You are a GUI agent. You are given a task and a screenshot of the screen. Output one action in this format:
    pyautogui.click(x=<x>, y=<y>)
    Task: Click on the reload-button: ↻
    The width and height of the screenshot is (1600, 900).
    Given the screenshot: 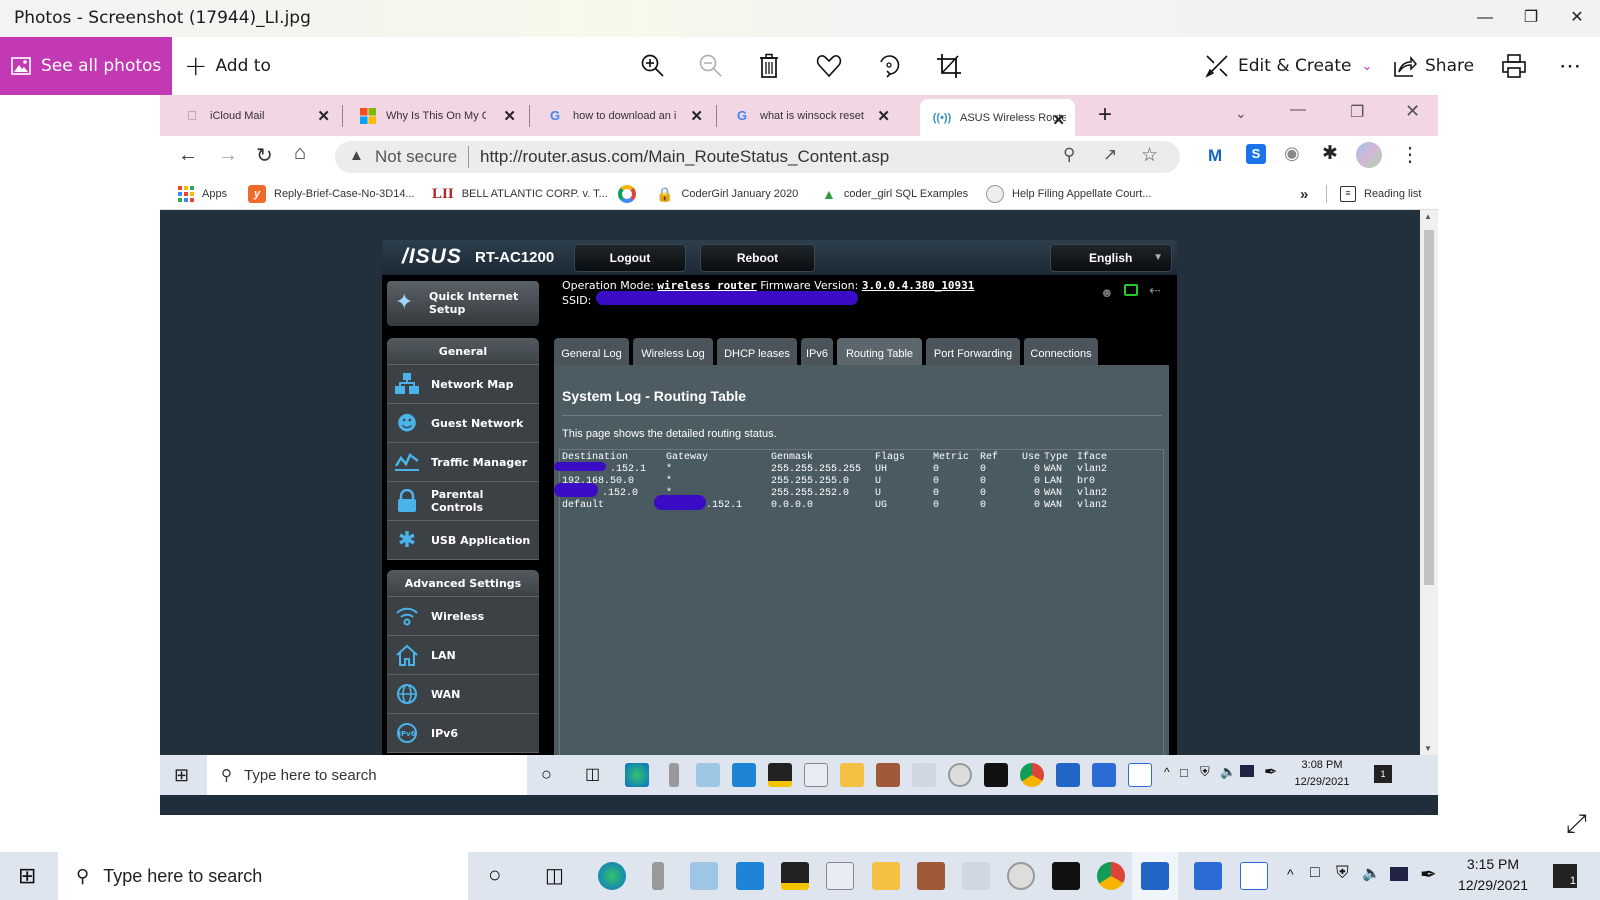 What is the action you would take?
    pyautogui.click(x=264, y=155)
    